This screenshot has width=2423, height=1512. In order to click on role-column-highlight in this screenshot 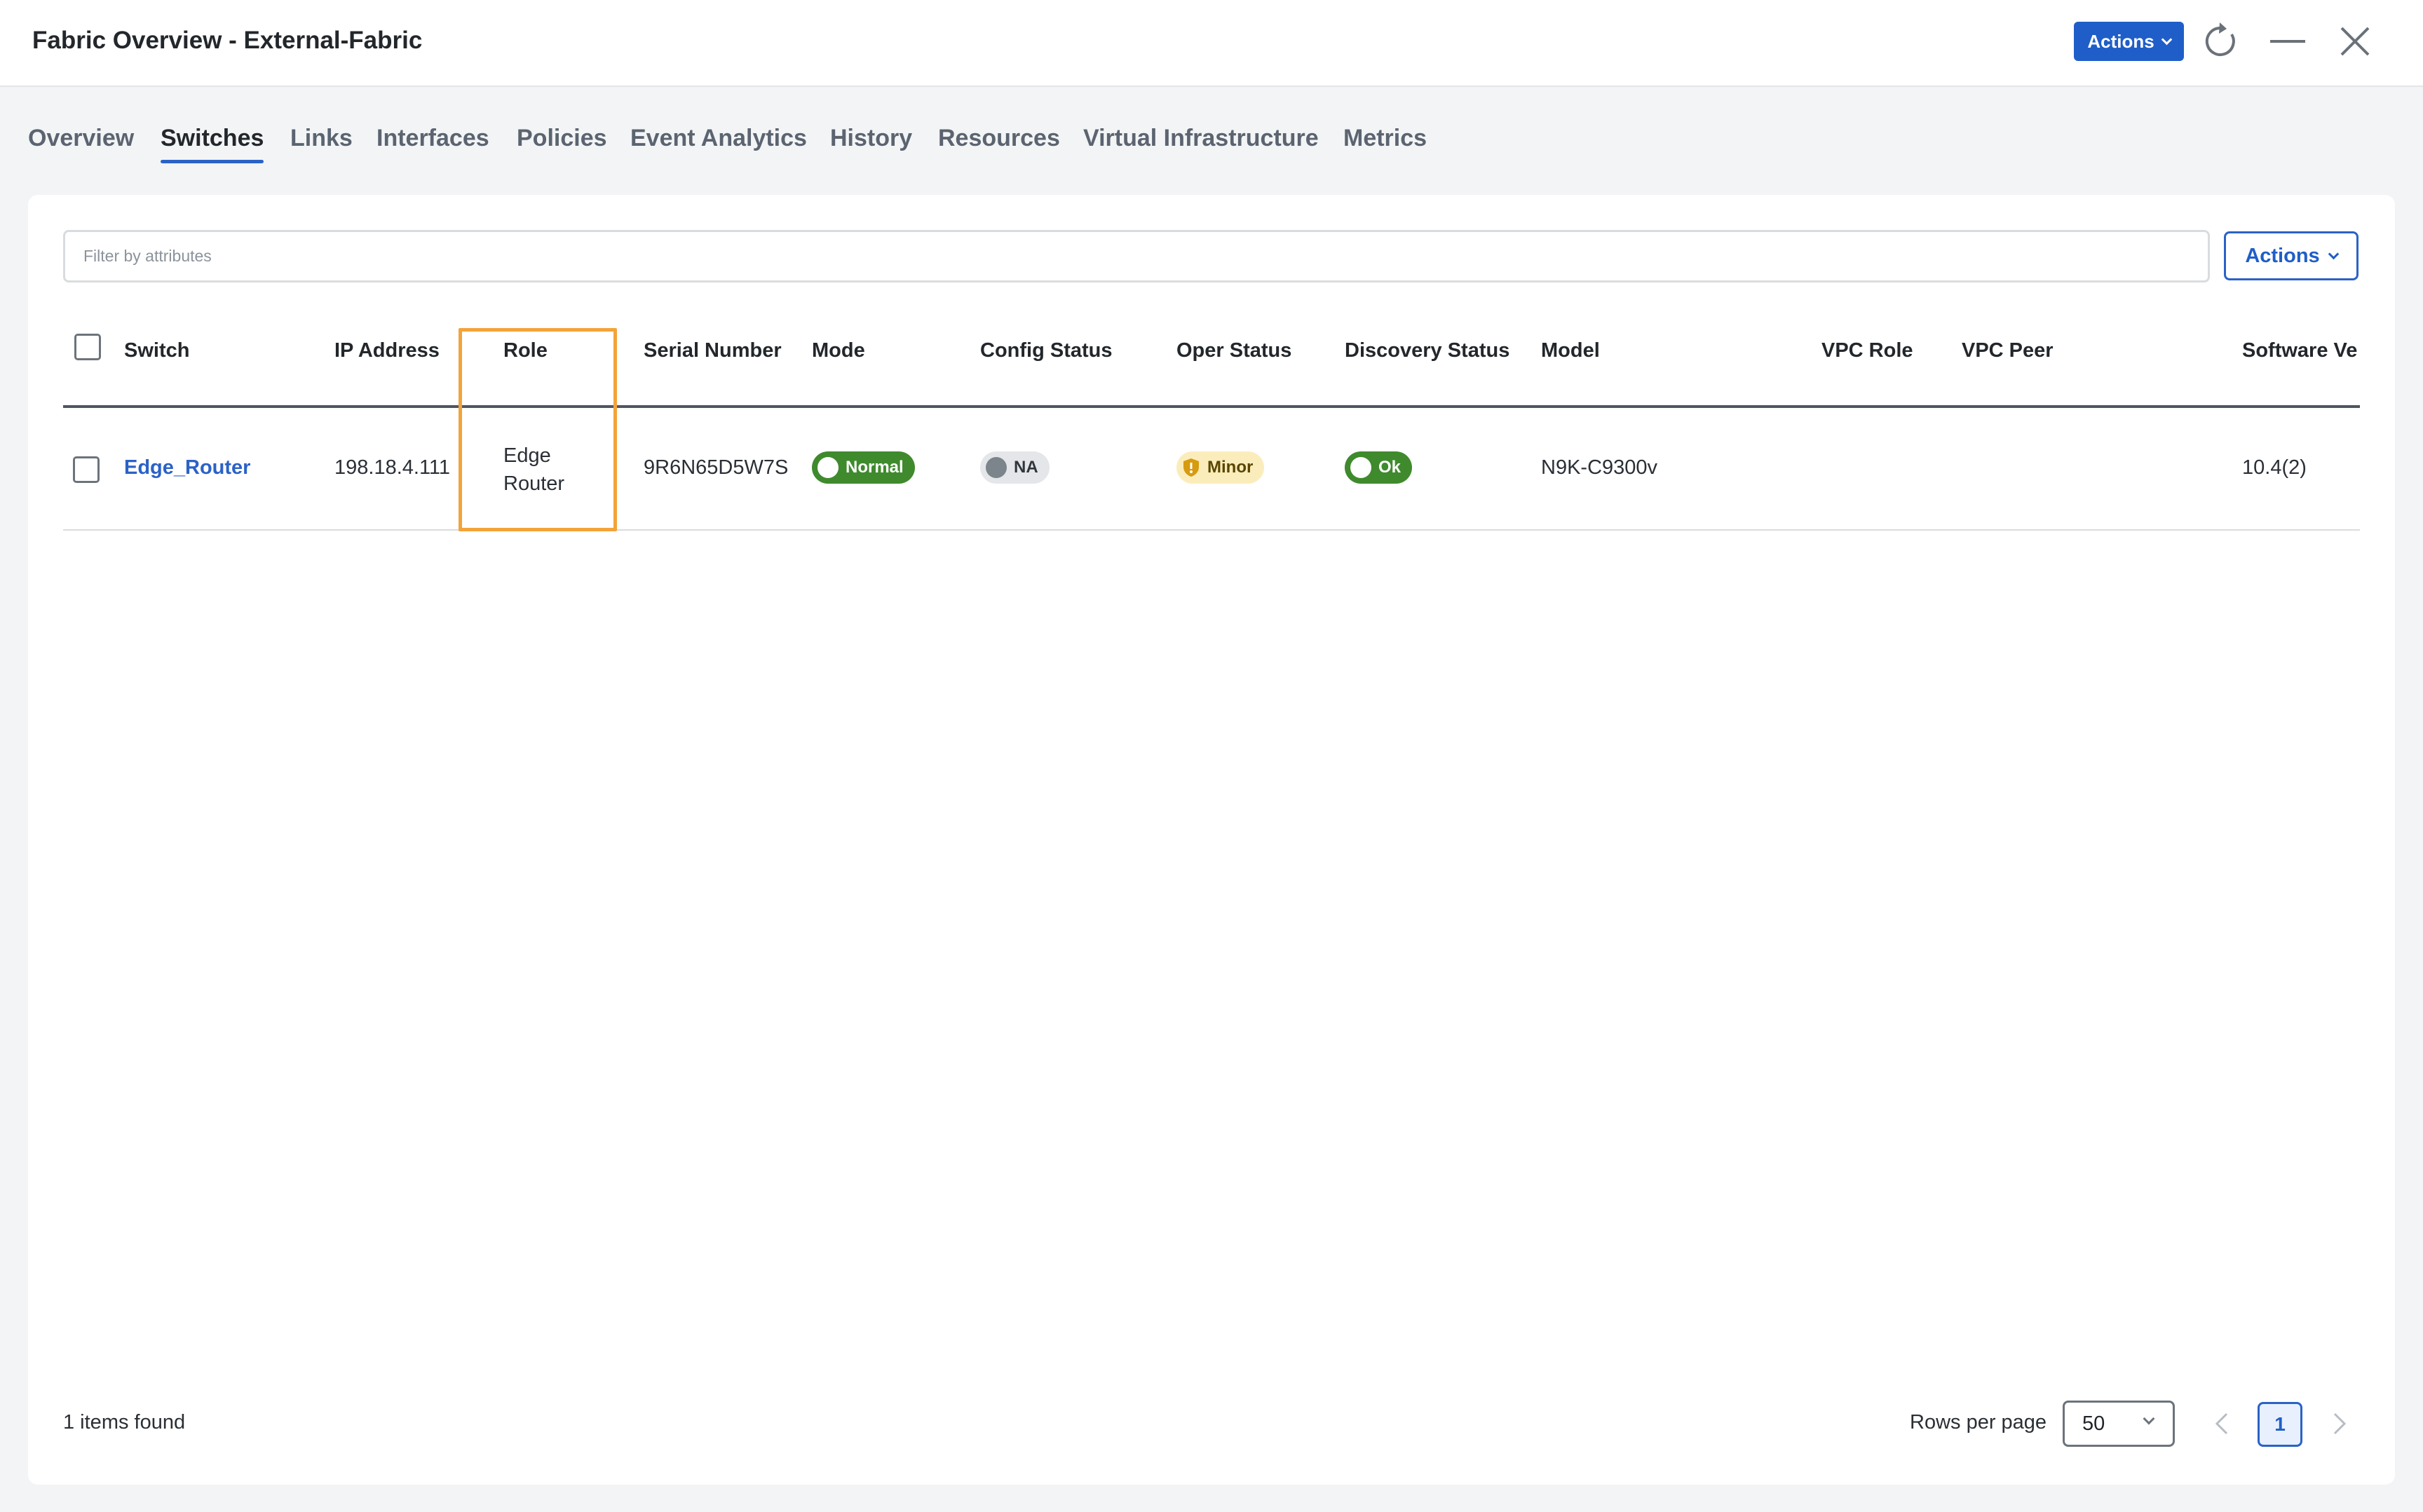, I will do `click(538, 429)`.